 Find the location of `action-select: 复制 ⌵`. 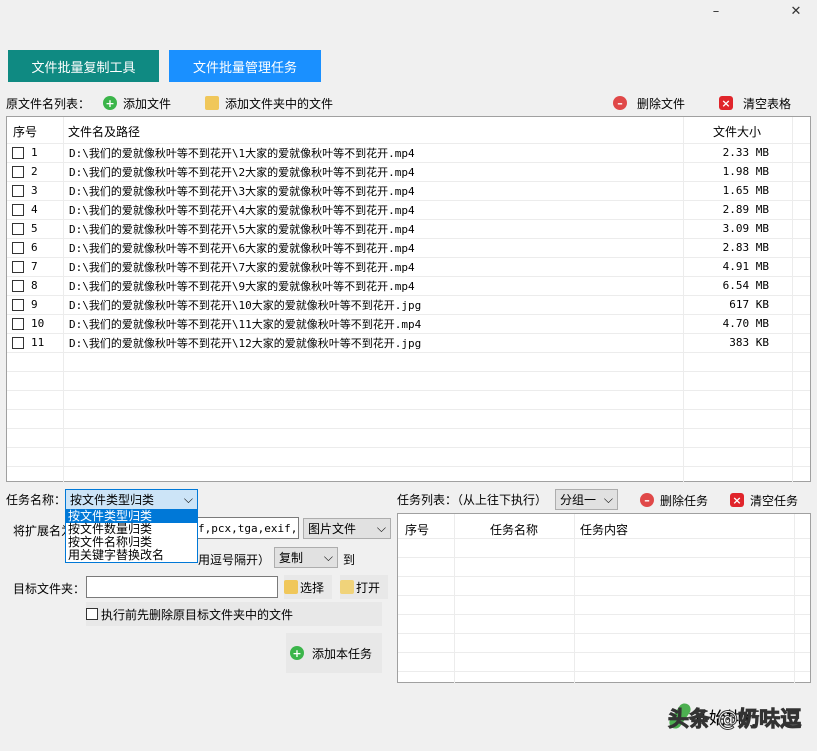

action-select: 复制 ⌵ is located at coordinates (306, 557).